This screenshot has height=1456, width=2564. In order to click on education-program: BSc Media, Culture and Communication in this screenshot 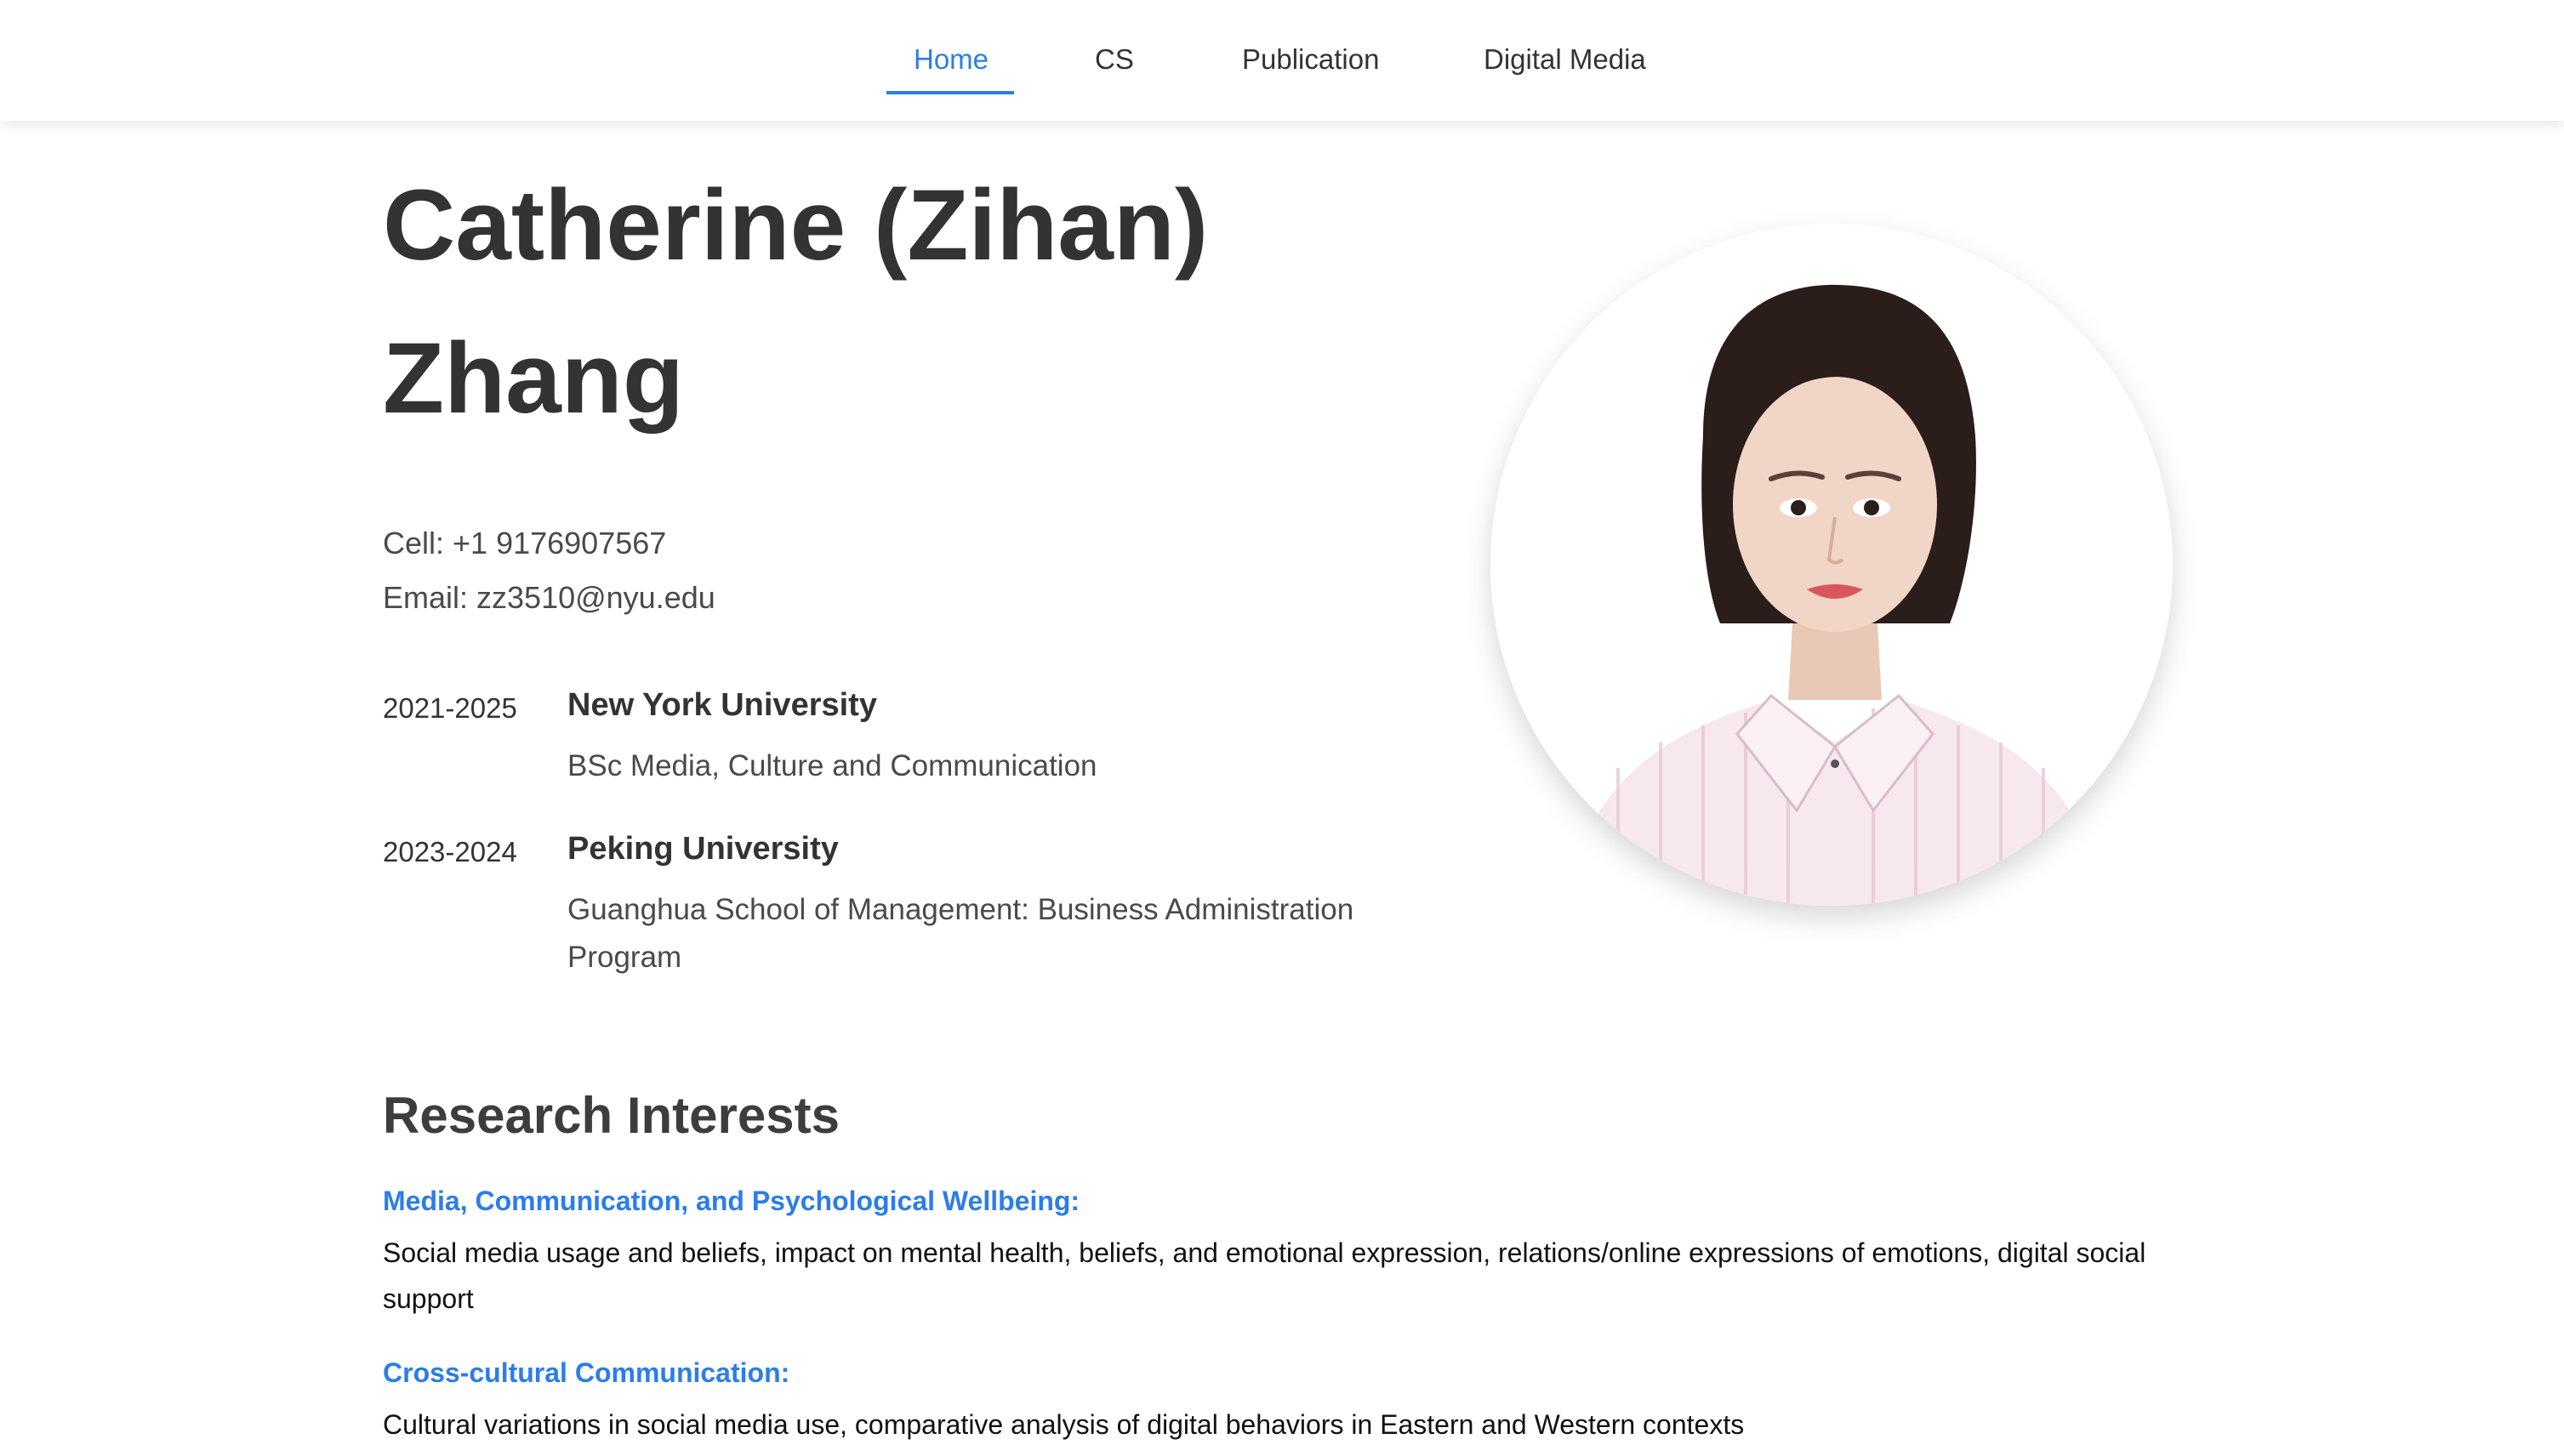, I will do `click(832, 765)`.